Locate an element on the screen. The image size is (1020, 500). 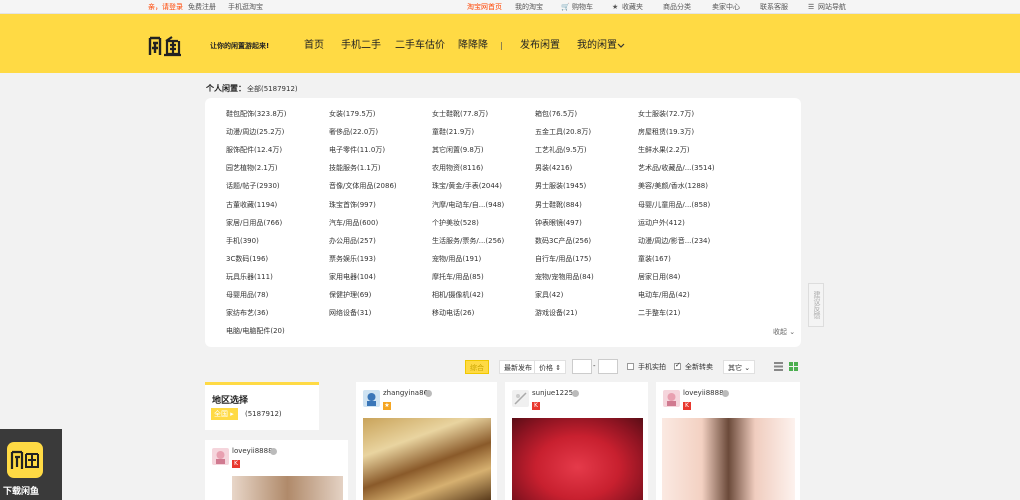
category-link: 宠物/宠物用品(84) is located at coordinates (564, 277).